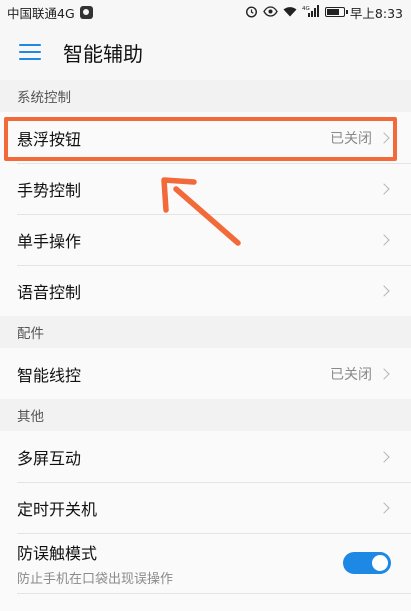 The width and height of the screenshot is (411, 611). What do you see at coordinates (311, 12) in the screenshot?
I see `signal-icon: 4G` at bounding box center [311, 12].